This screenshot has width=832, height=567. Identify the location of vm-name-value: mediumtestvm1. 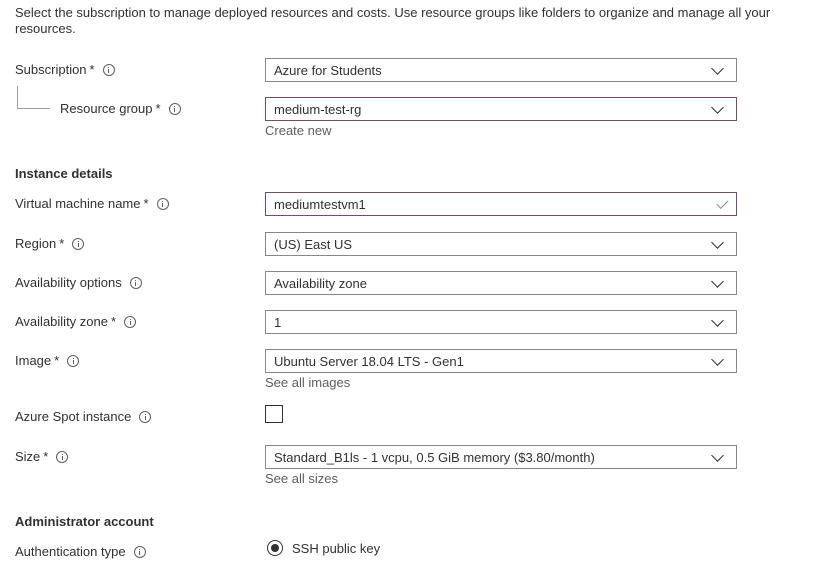
(320, 204).